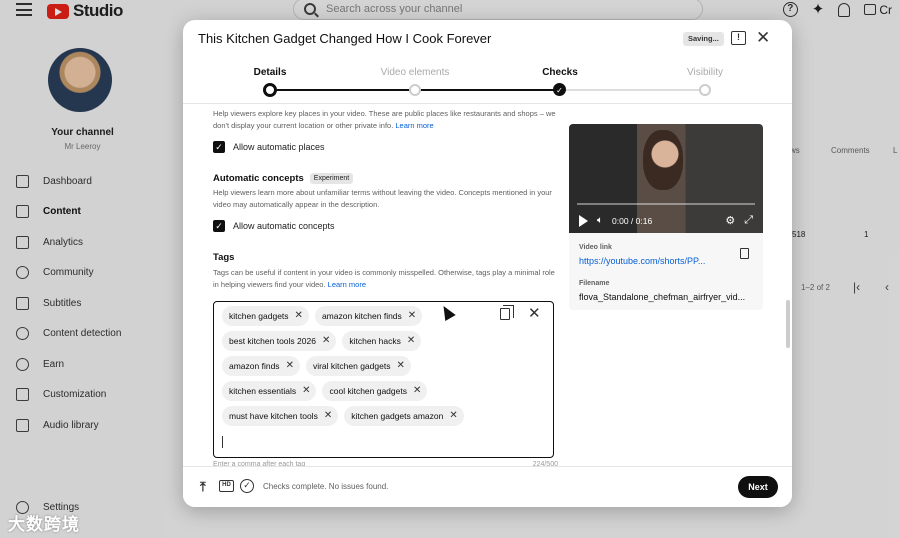 The width and height of the screenshot is (900, 538). I want to click on concepts-checkbox: ✓, so click(219, 226).